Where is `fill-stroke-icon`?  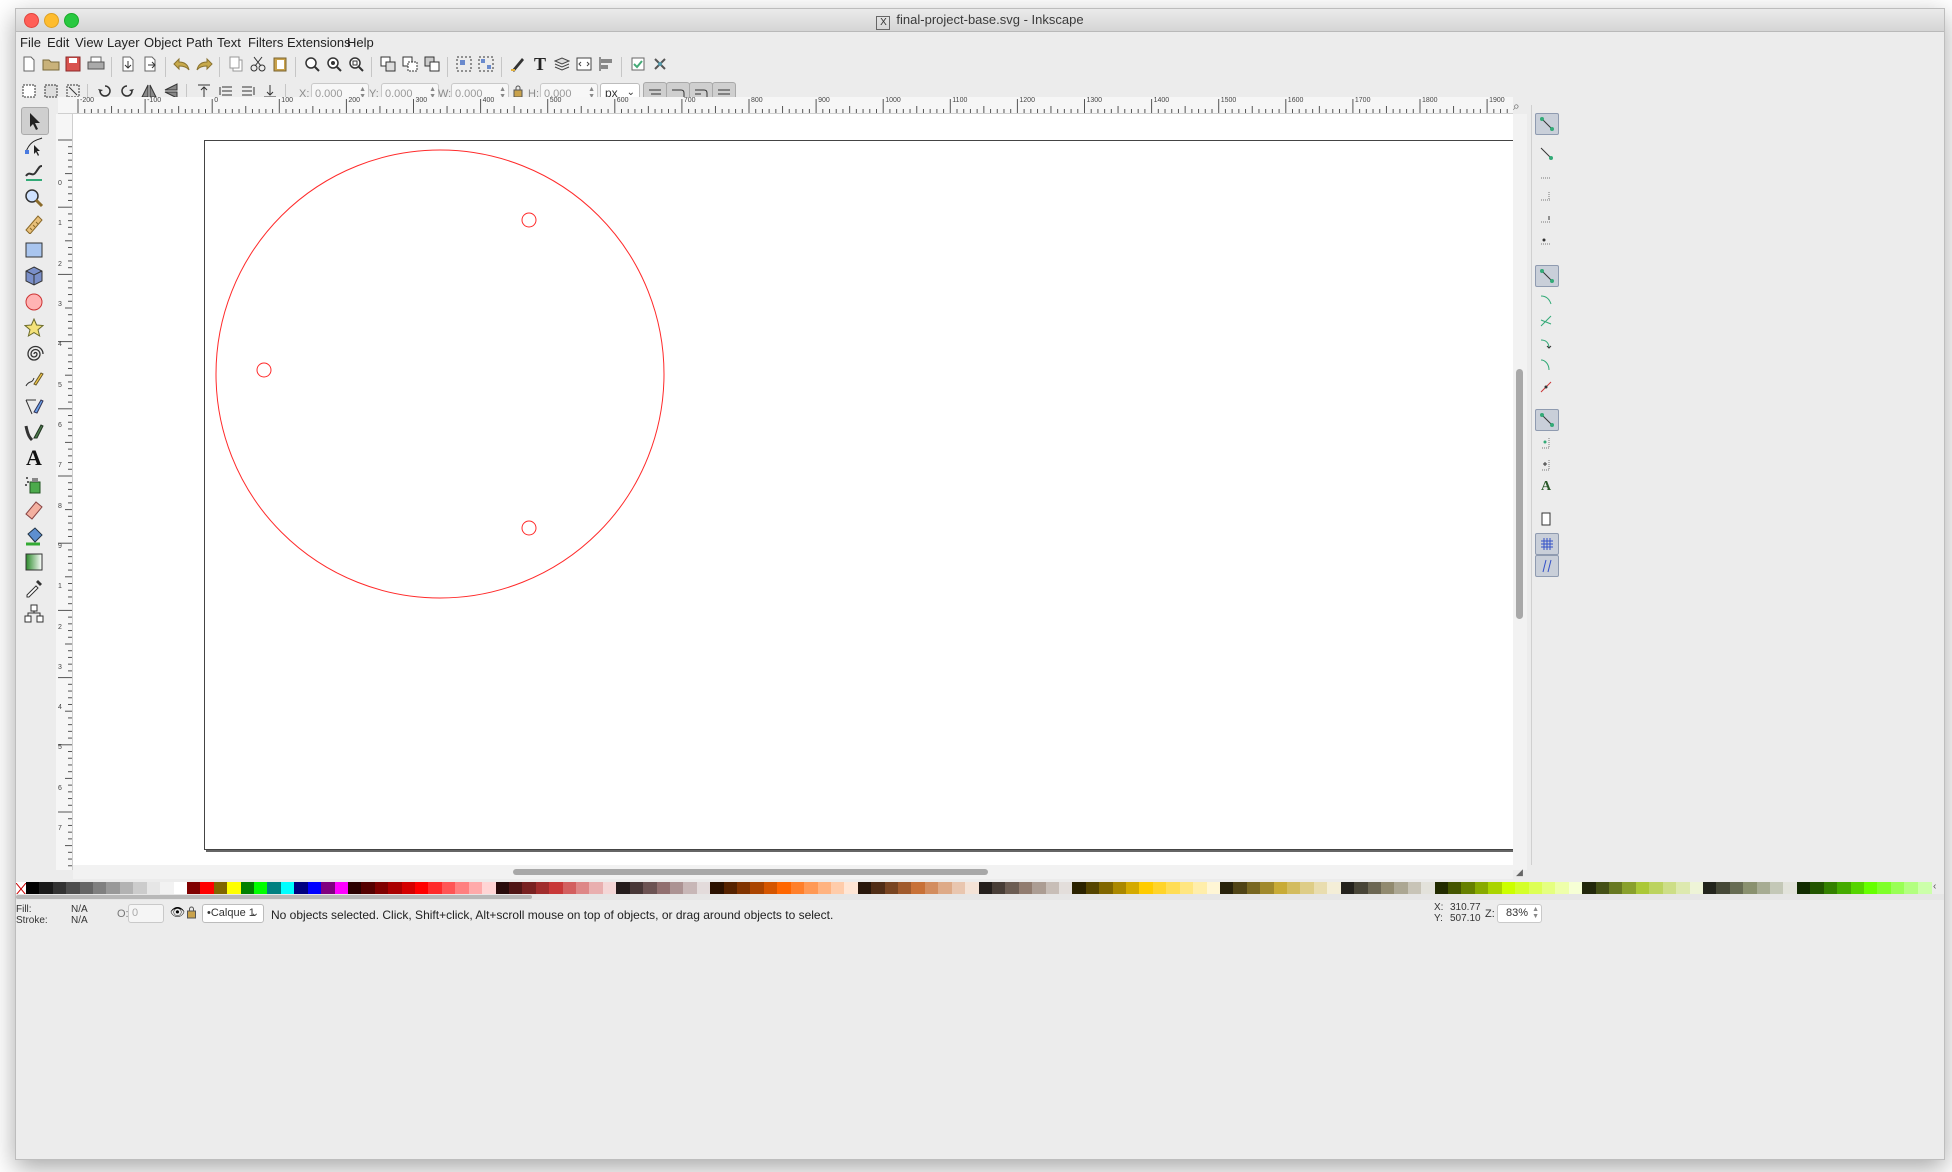
fill-stroke-icon is located at coordinates (518, 64).